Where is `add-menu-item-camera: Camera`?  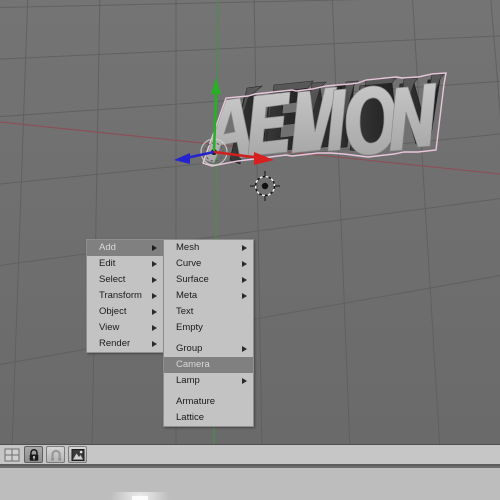 add-menu-item-camera: Camera is located at coordinates (208, 365).